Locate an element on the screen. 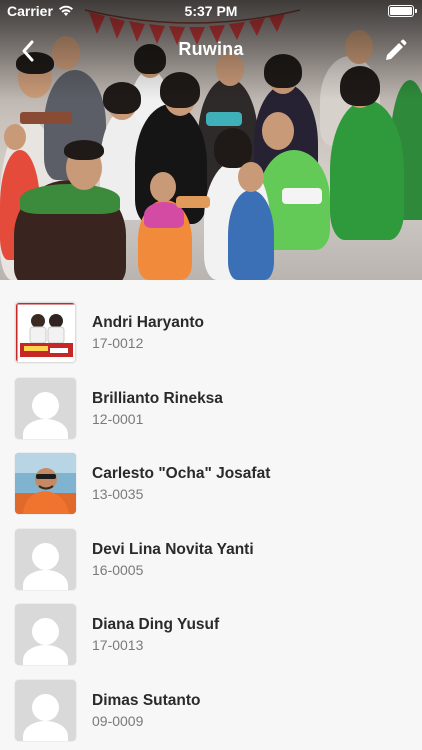 The width and height of the screenshot is (422, 750). member-code: 17-0012 is located at coordinates (118, 343).